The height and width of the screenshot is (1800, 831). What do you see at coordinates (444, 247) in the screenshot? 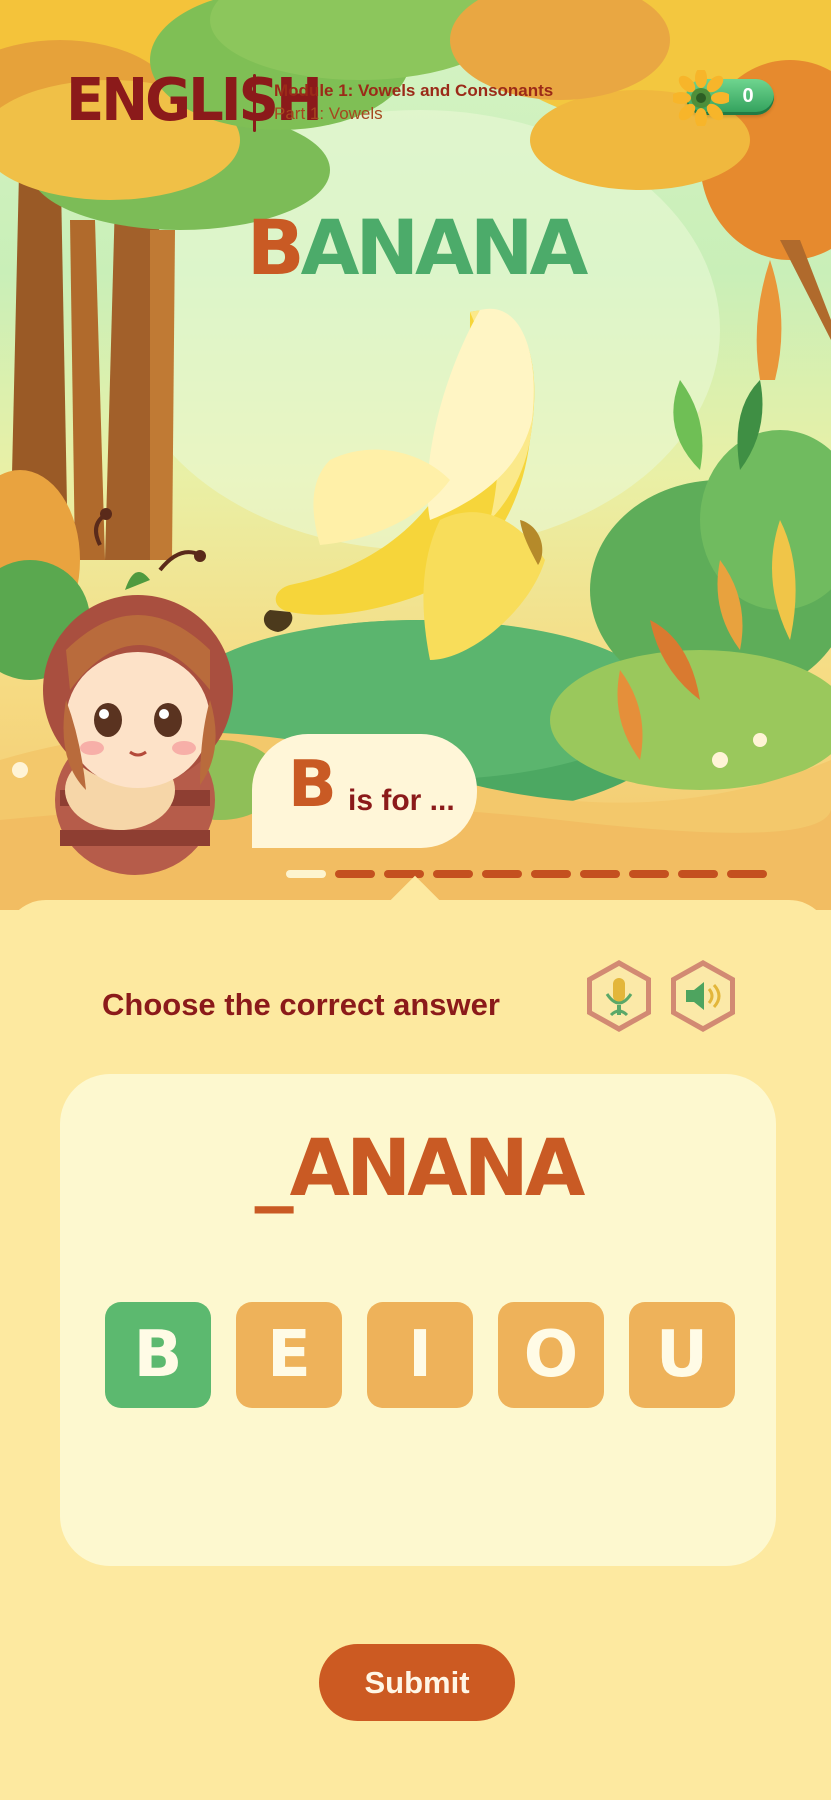
I see `word-rest: ANANA` at bounding box center [444, 247].